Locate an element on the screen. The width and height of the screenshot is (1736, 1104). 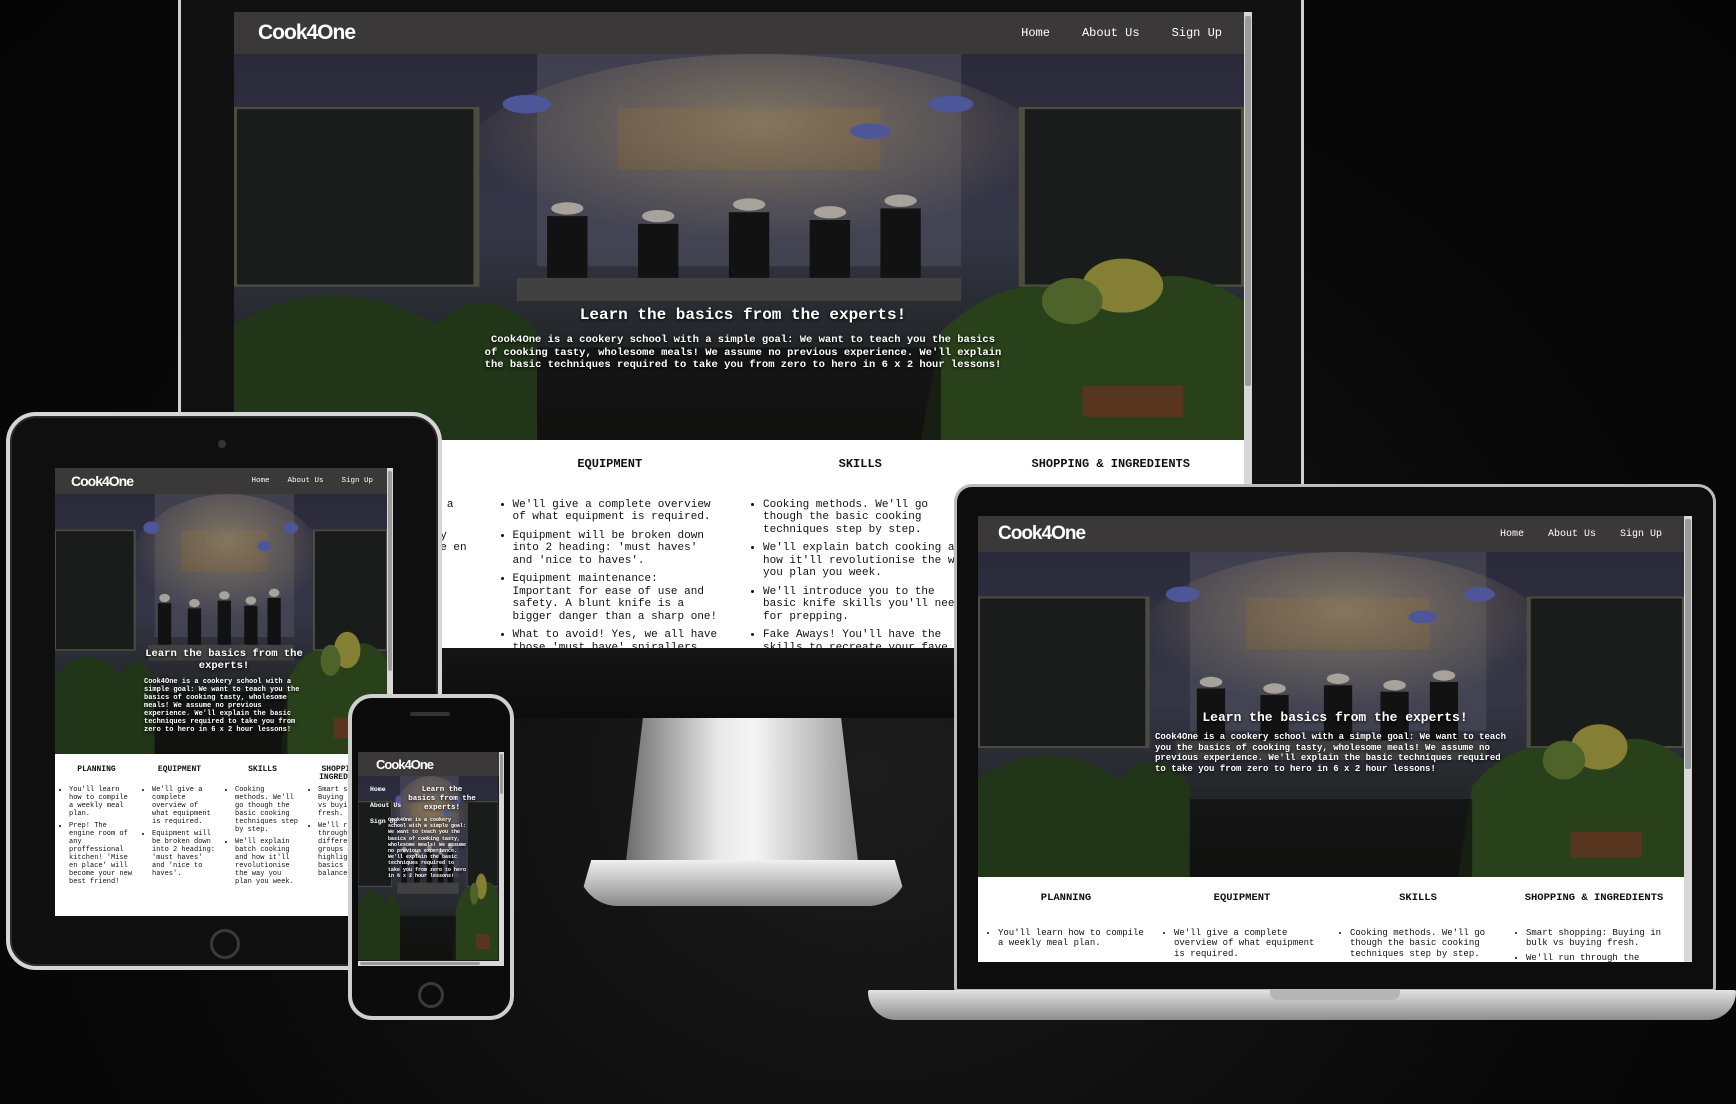
monitor-stand-foot is located at coordinates (743, 883).